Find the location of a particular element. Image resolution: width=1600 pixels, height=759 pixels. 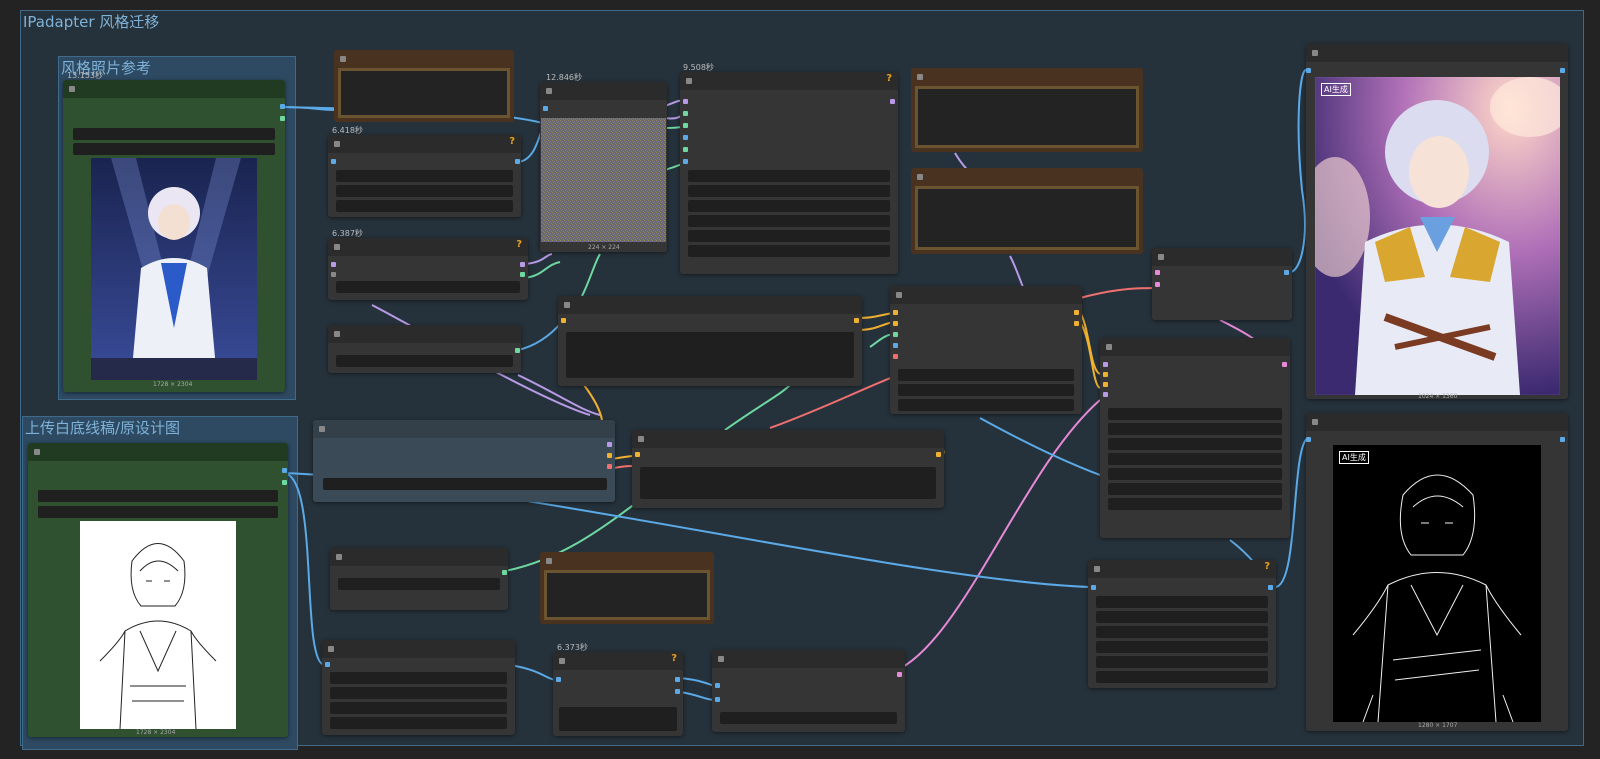

vae-decode-node is located at coordinates (1222, 284).